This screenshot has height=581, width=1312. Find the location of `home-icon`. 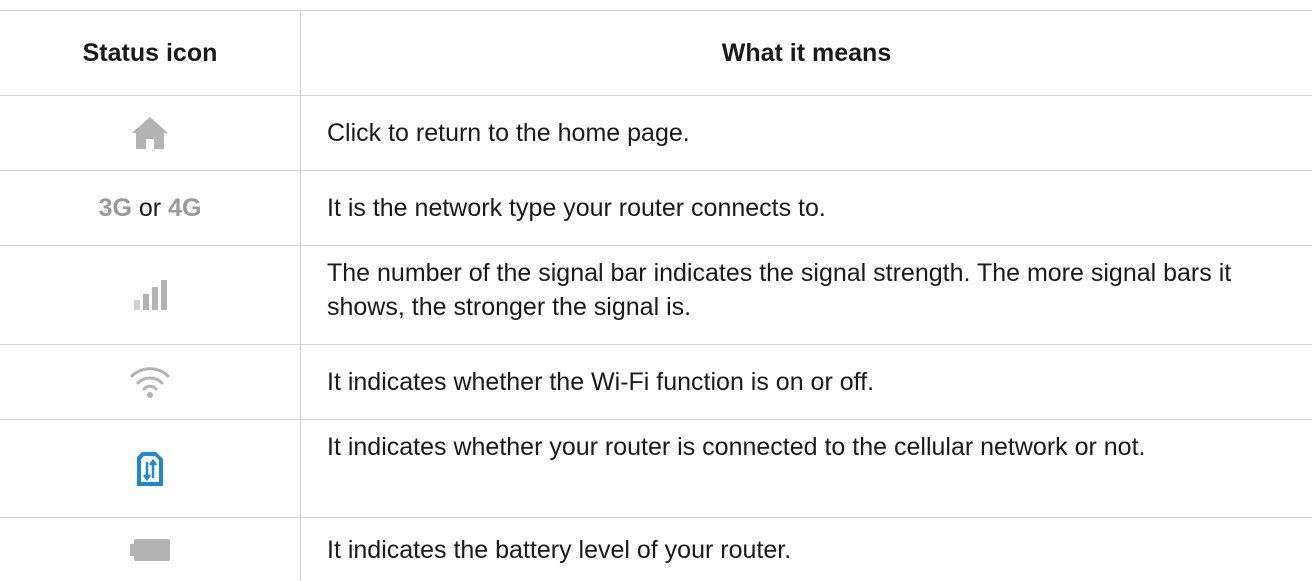

home-icon is located at coordinates (150, 133).